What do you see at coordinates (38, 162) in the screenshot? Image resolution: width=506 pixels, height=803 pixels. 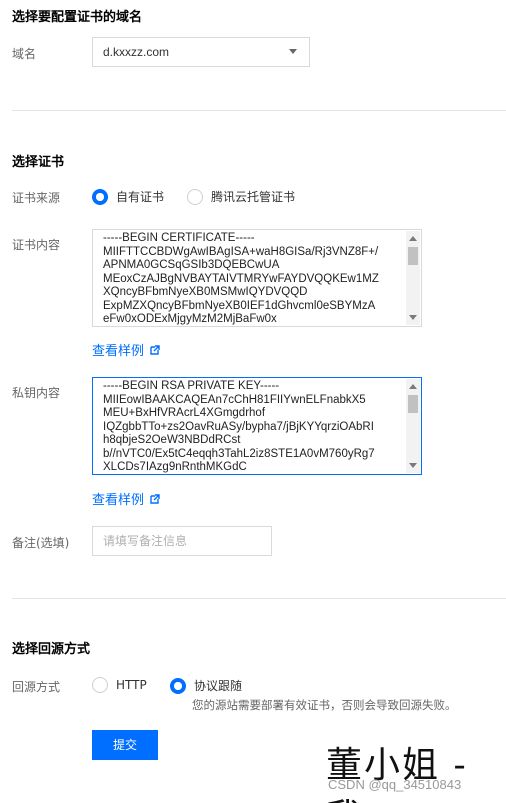 I see `cert-section-title: 选择证书` at bounding box center [38, 162].